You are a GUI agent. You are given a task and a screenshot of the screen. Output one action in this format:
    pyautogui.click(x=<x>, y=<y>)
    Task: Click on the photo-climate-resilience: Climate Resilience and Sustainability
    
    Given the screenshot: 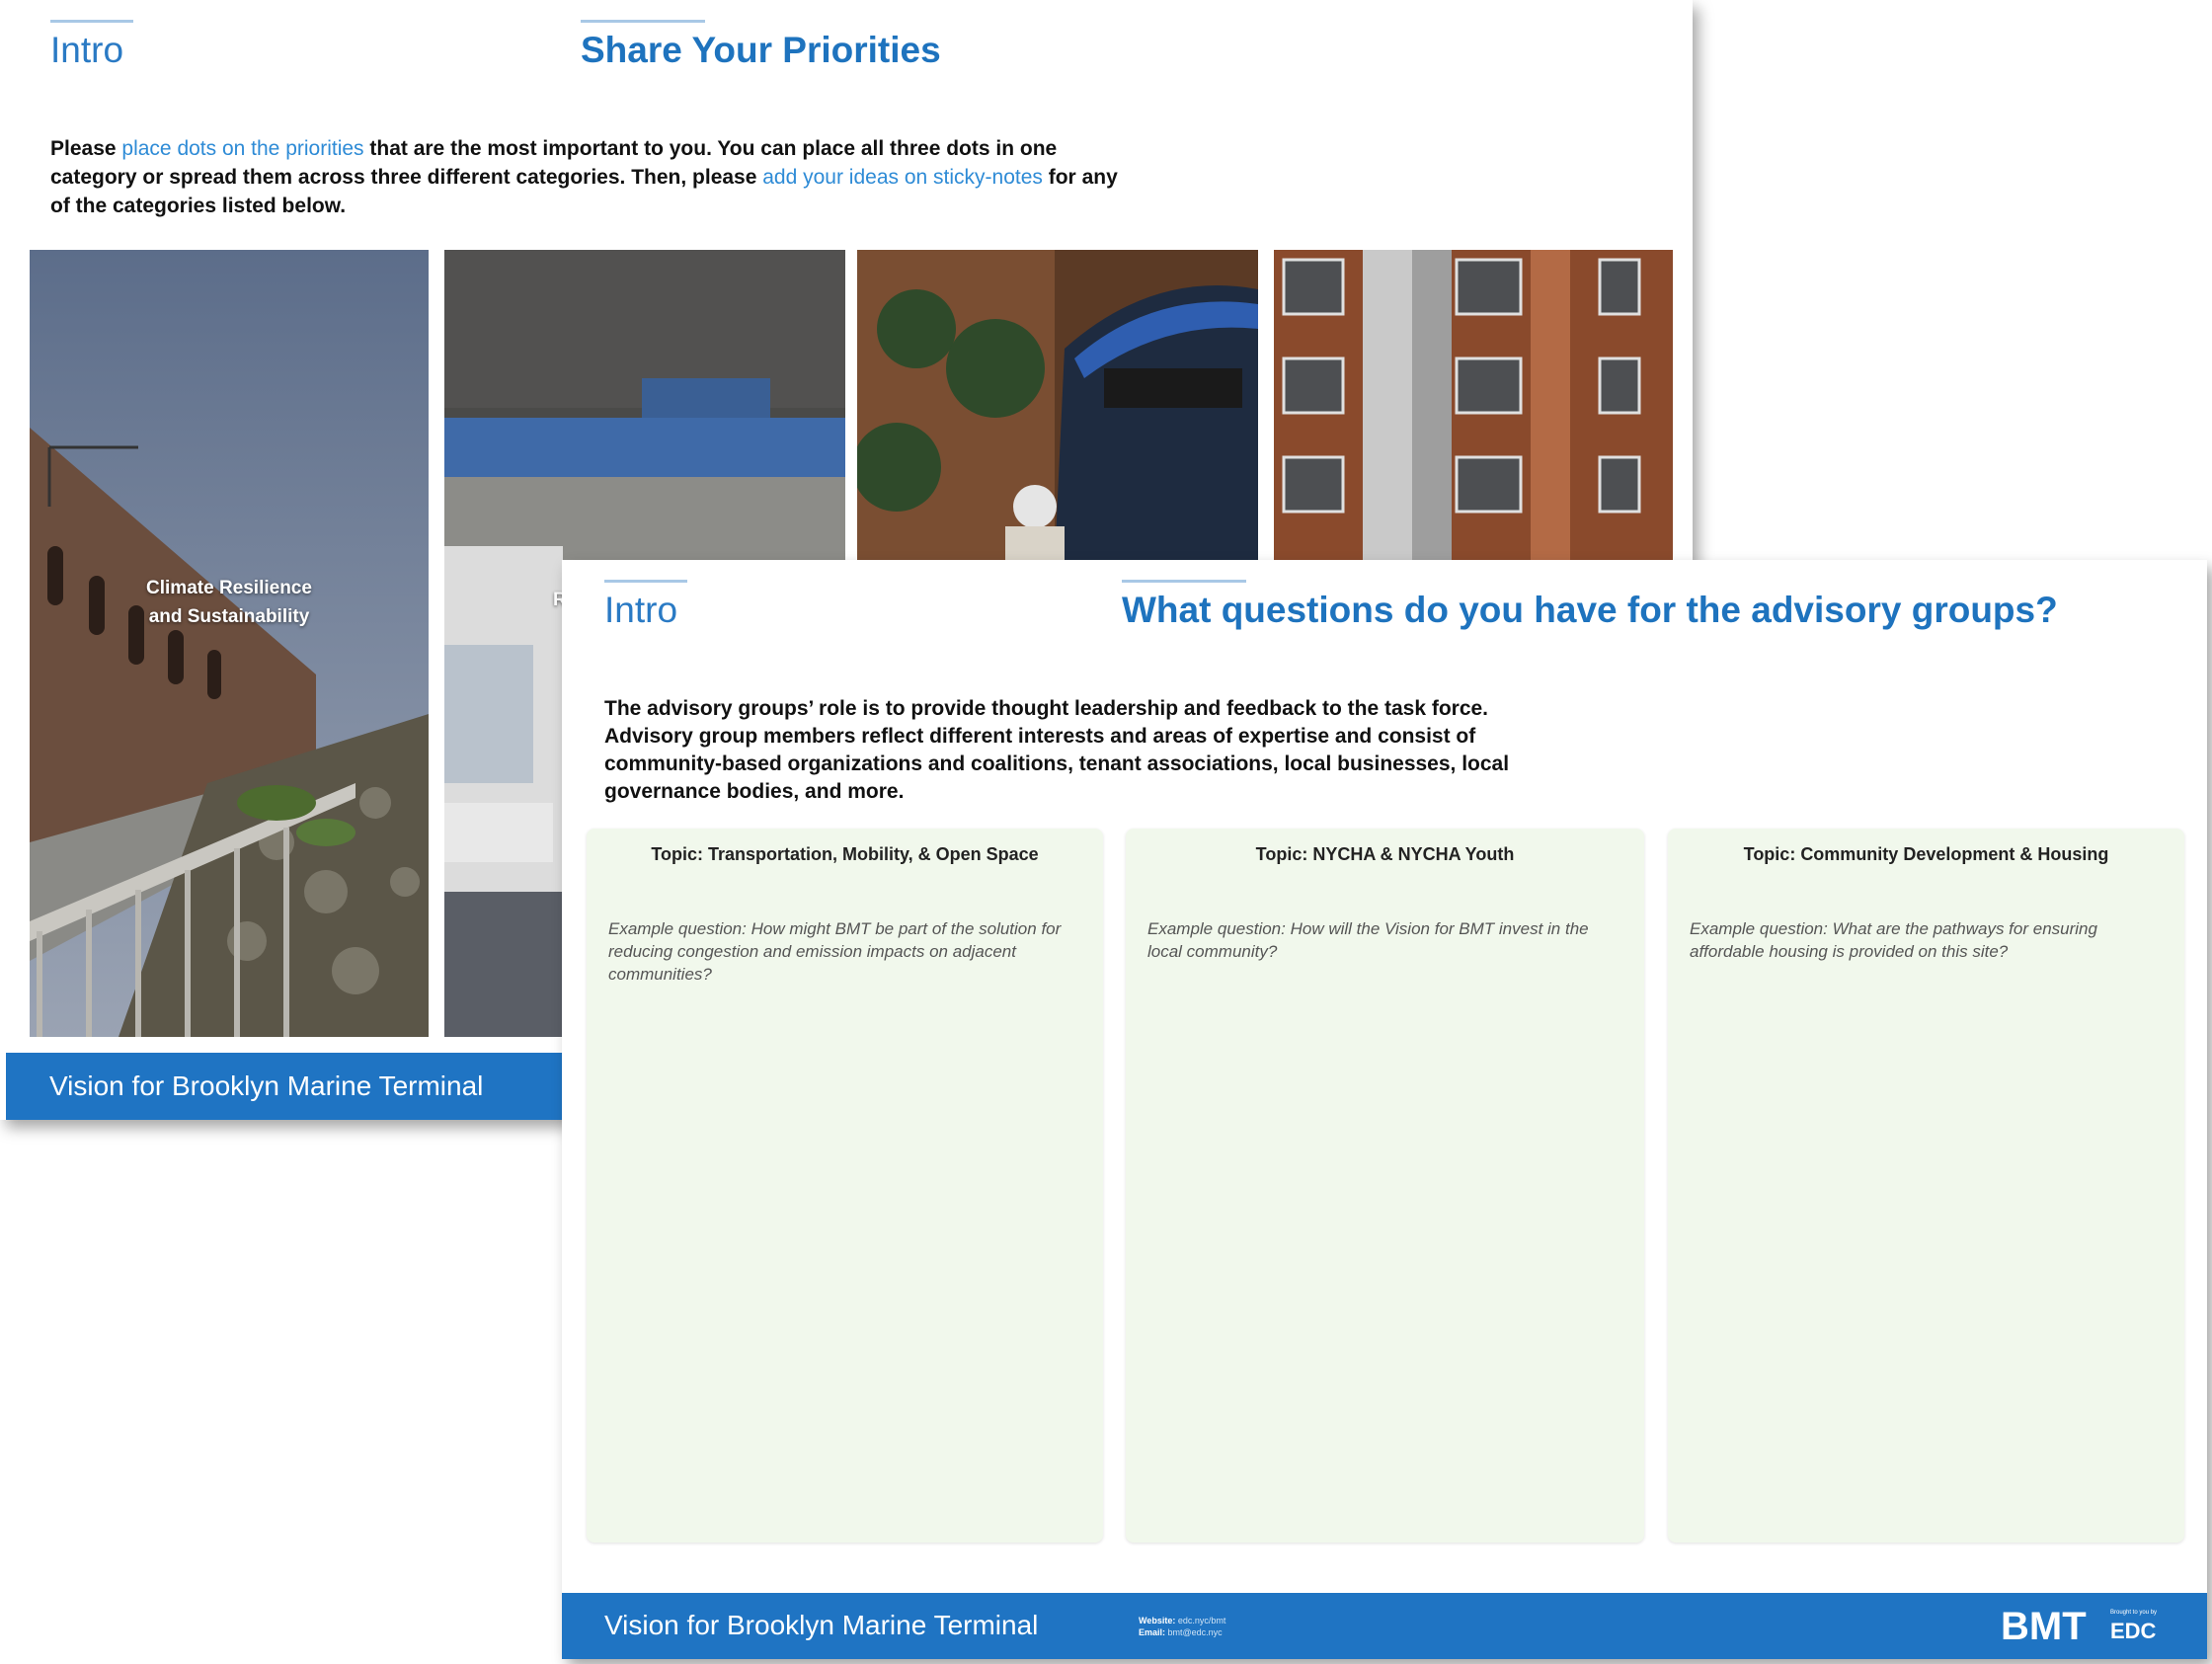 What is the action you would take?
    pyautogui.click(x=229, y=643)
    